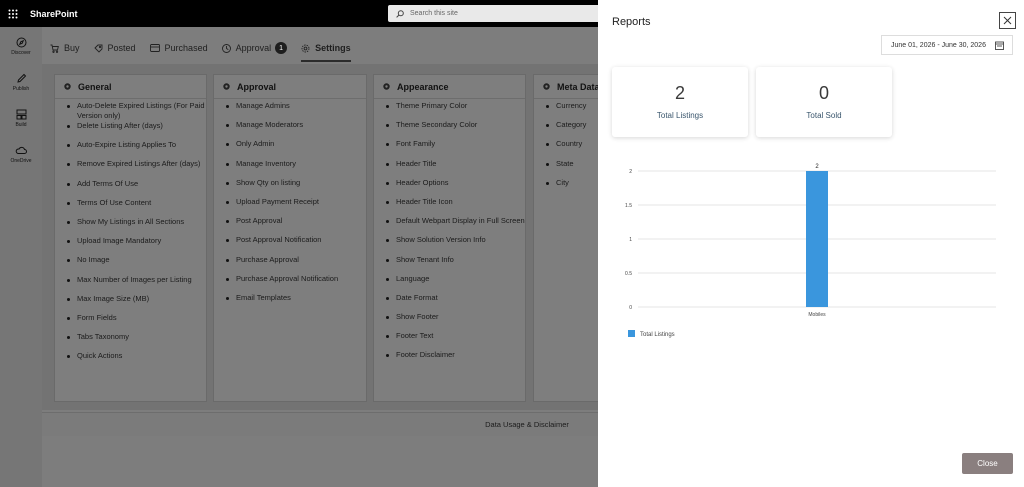  I want to click on tag-icon, so click(97, 48).